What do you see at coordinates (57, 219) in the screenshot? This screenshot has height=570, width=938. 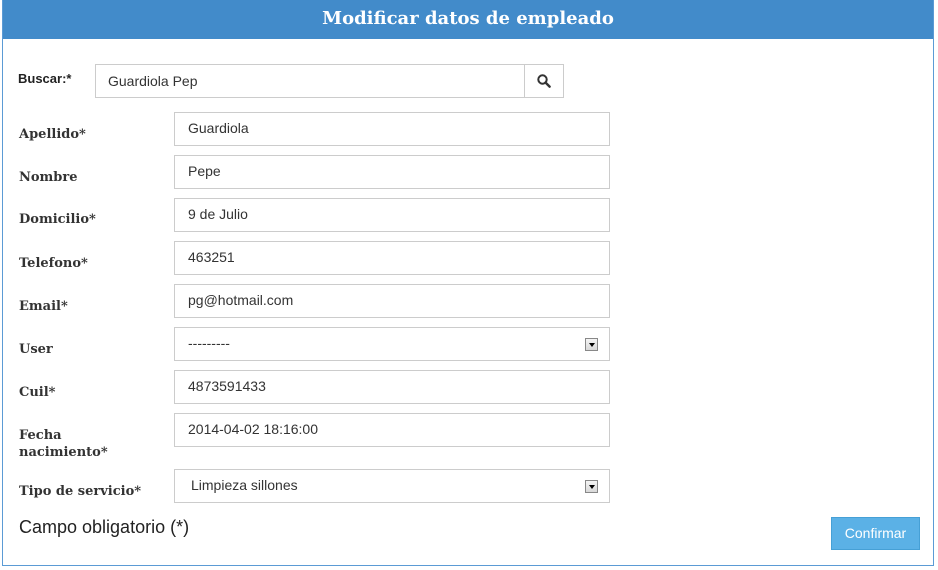 I see `label-domicilio: Domicilio*` at bounding box center [57, 219].